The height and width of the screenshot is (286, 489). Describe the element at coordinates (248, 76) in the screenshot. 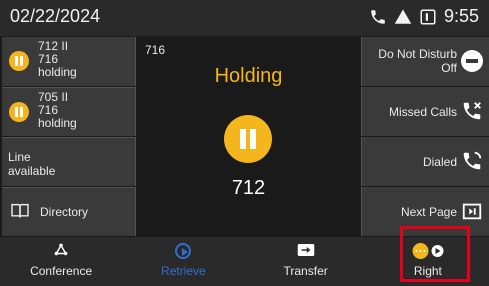

I see `call-state: Holding` at that location.